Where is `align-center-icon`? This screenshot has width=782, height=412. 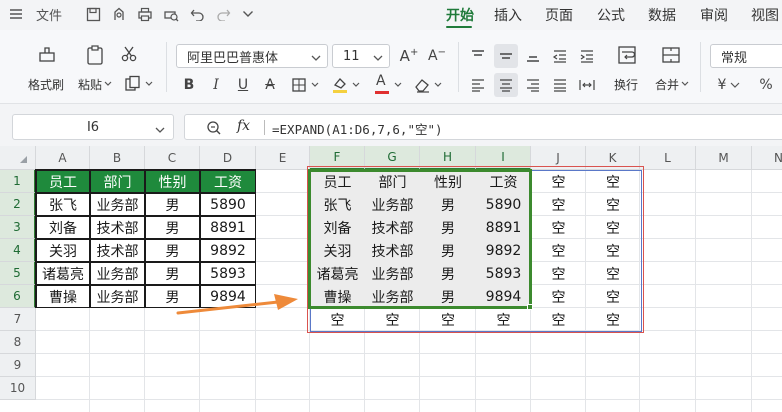
align-center-icon is located at coordinates (506, 85).